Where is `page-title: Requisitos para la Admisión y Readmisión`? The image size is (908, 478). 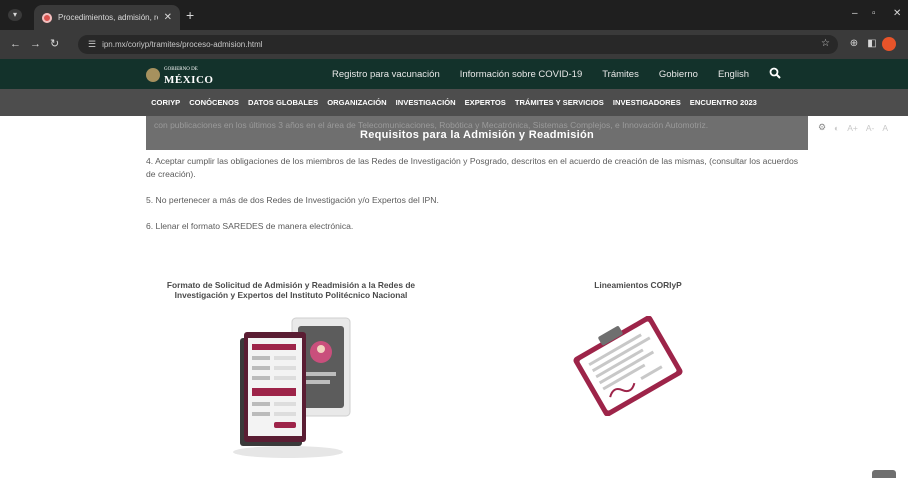 page-title: Requisitos para la Admisión y Readmisión is located at coordinates (477, 135).